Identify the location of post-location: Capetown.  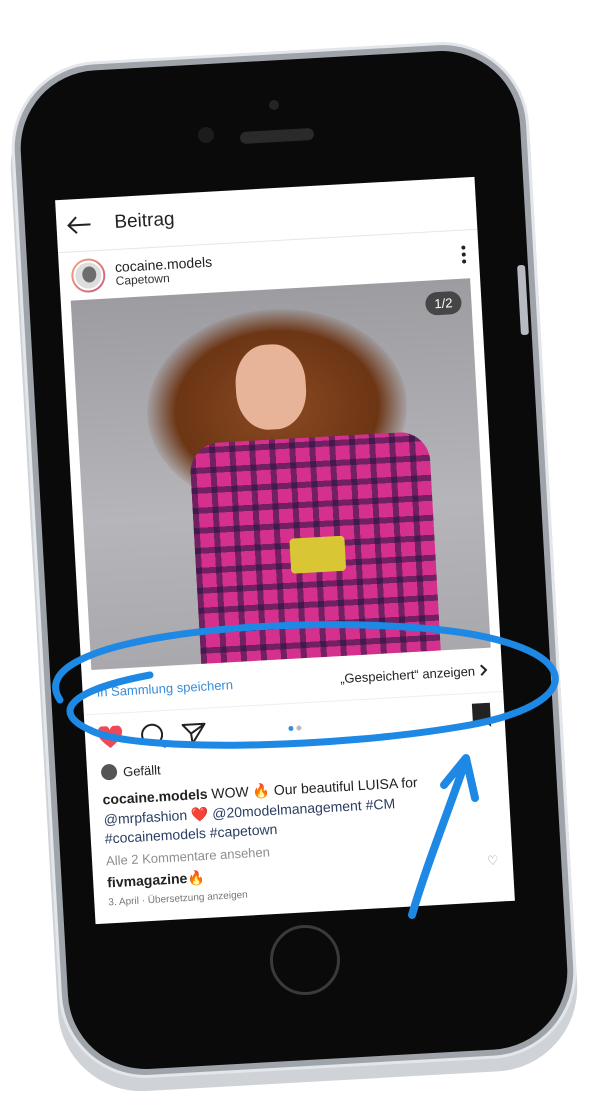
(164, 279).